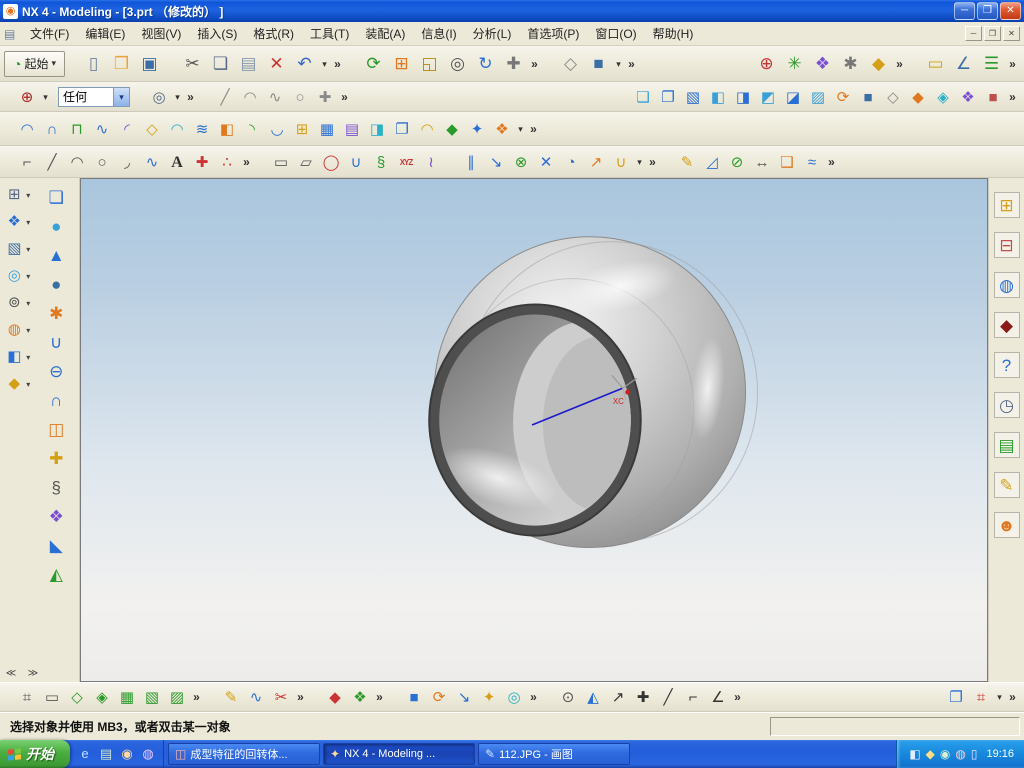 The image size is (1024, 768). What do you see at coordinates (231, 697) in the screenshot?
I see `studio-spline-icon: ✎` at bounding box center [231, 697].